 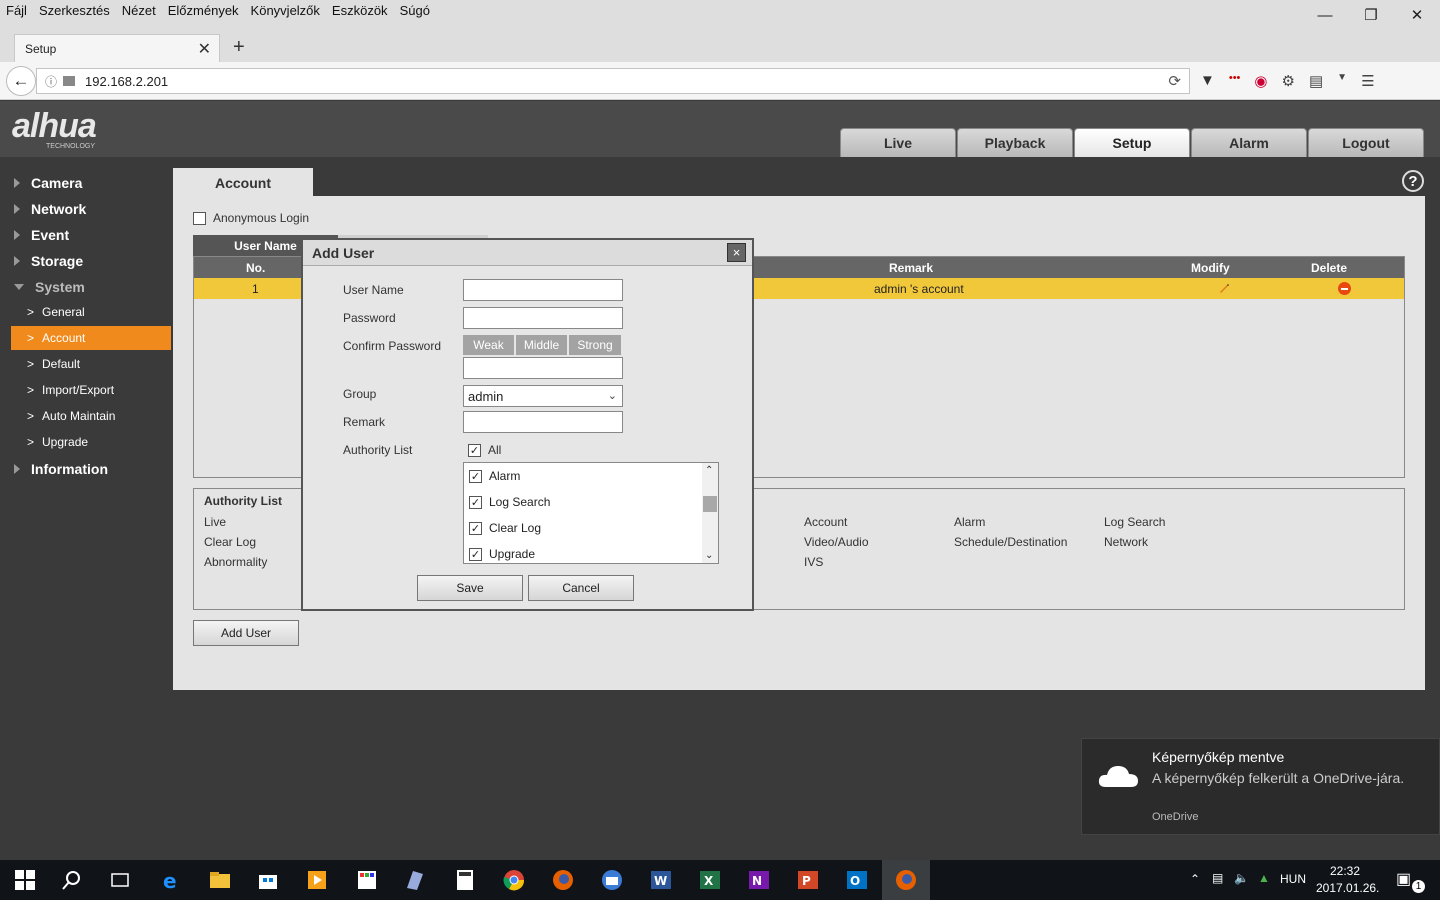 I want to click on nav-setup: Setup, so click(x=1132, y=142).